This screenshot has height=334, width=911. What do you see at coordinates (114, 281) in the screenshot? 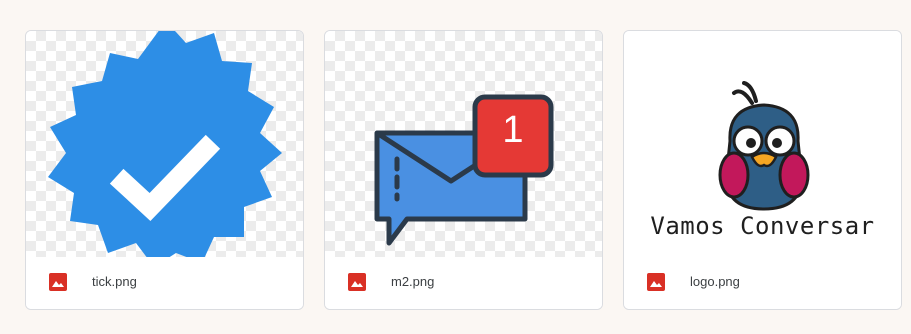
I see `file-name: tick.png` at bounding box center [114, 281].